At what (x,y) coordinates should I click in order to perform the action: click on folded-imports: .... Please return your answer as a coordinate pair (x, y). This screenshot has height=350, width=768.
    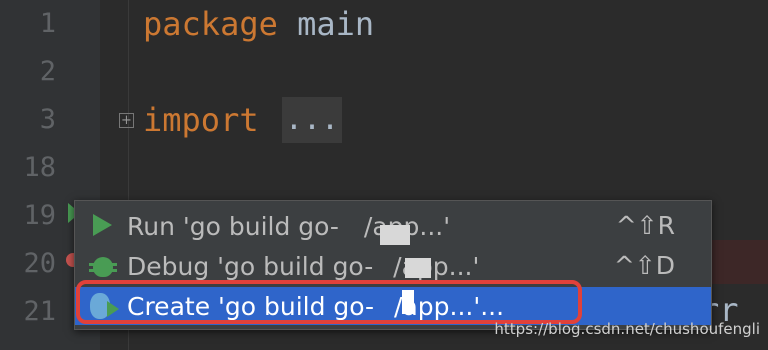
    Looking at the image, I should click on (312, 120).